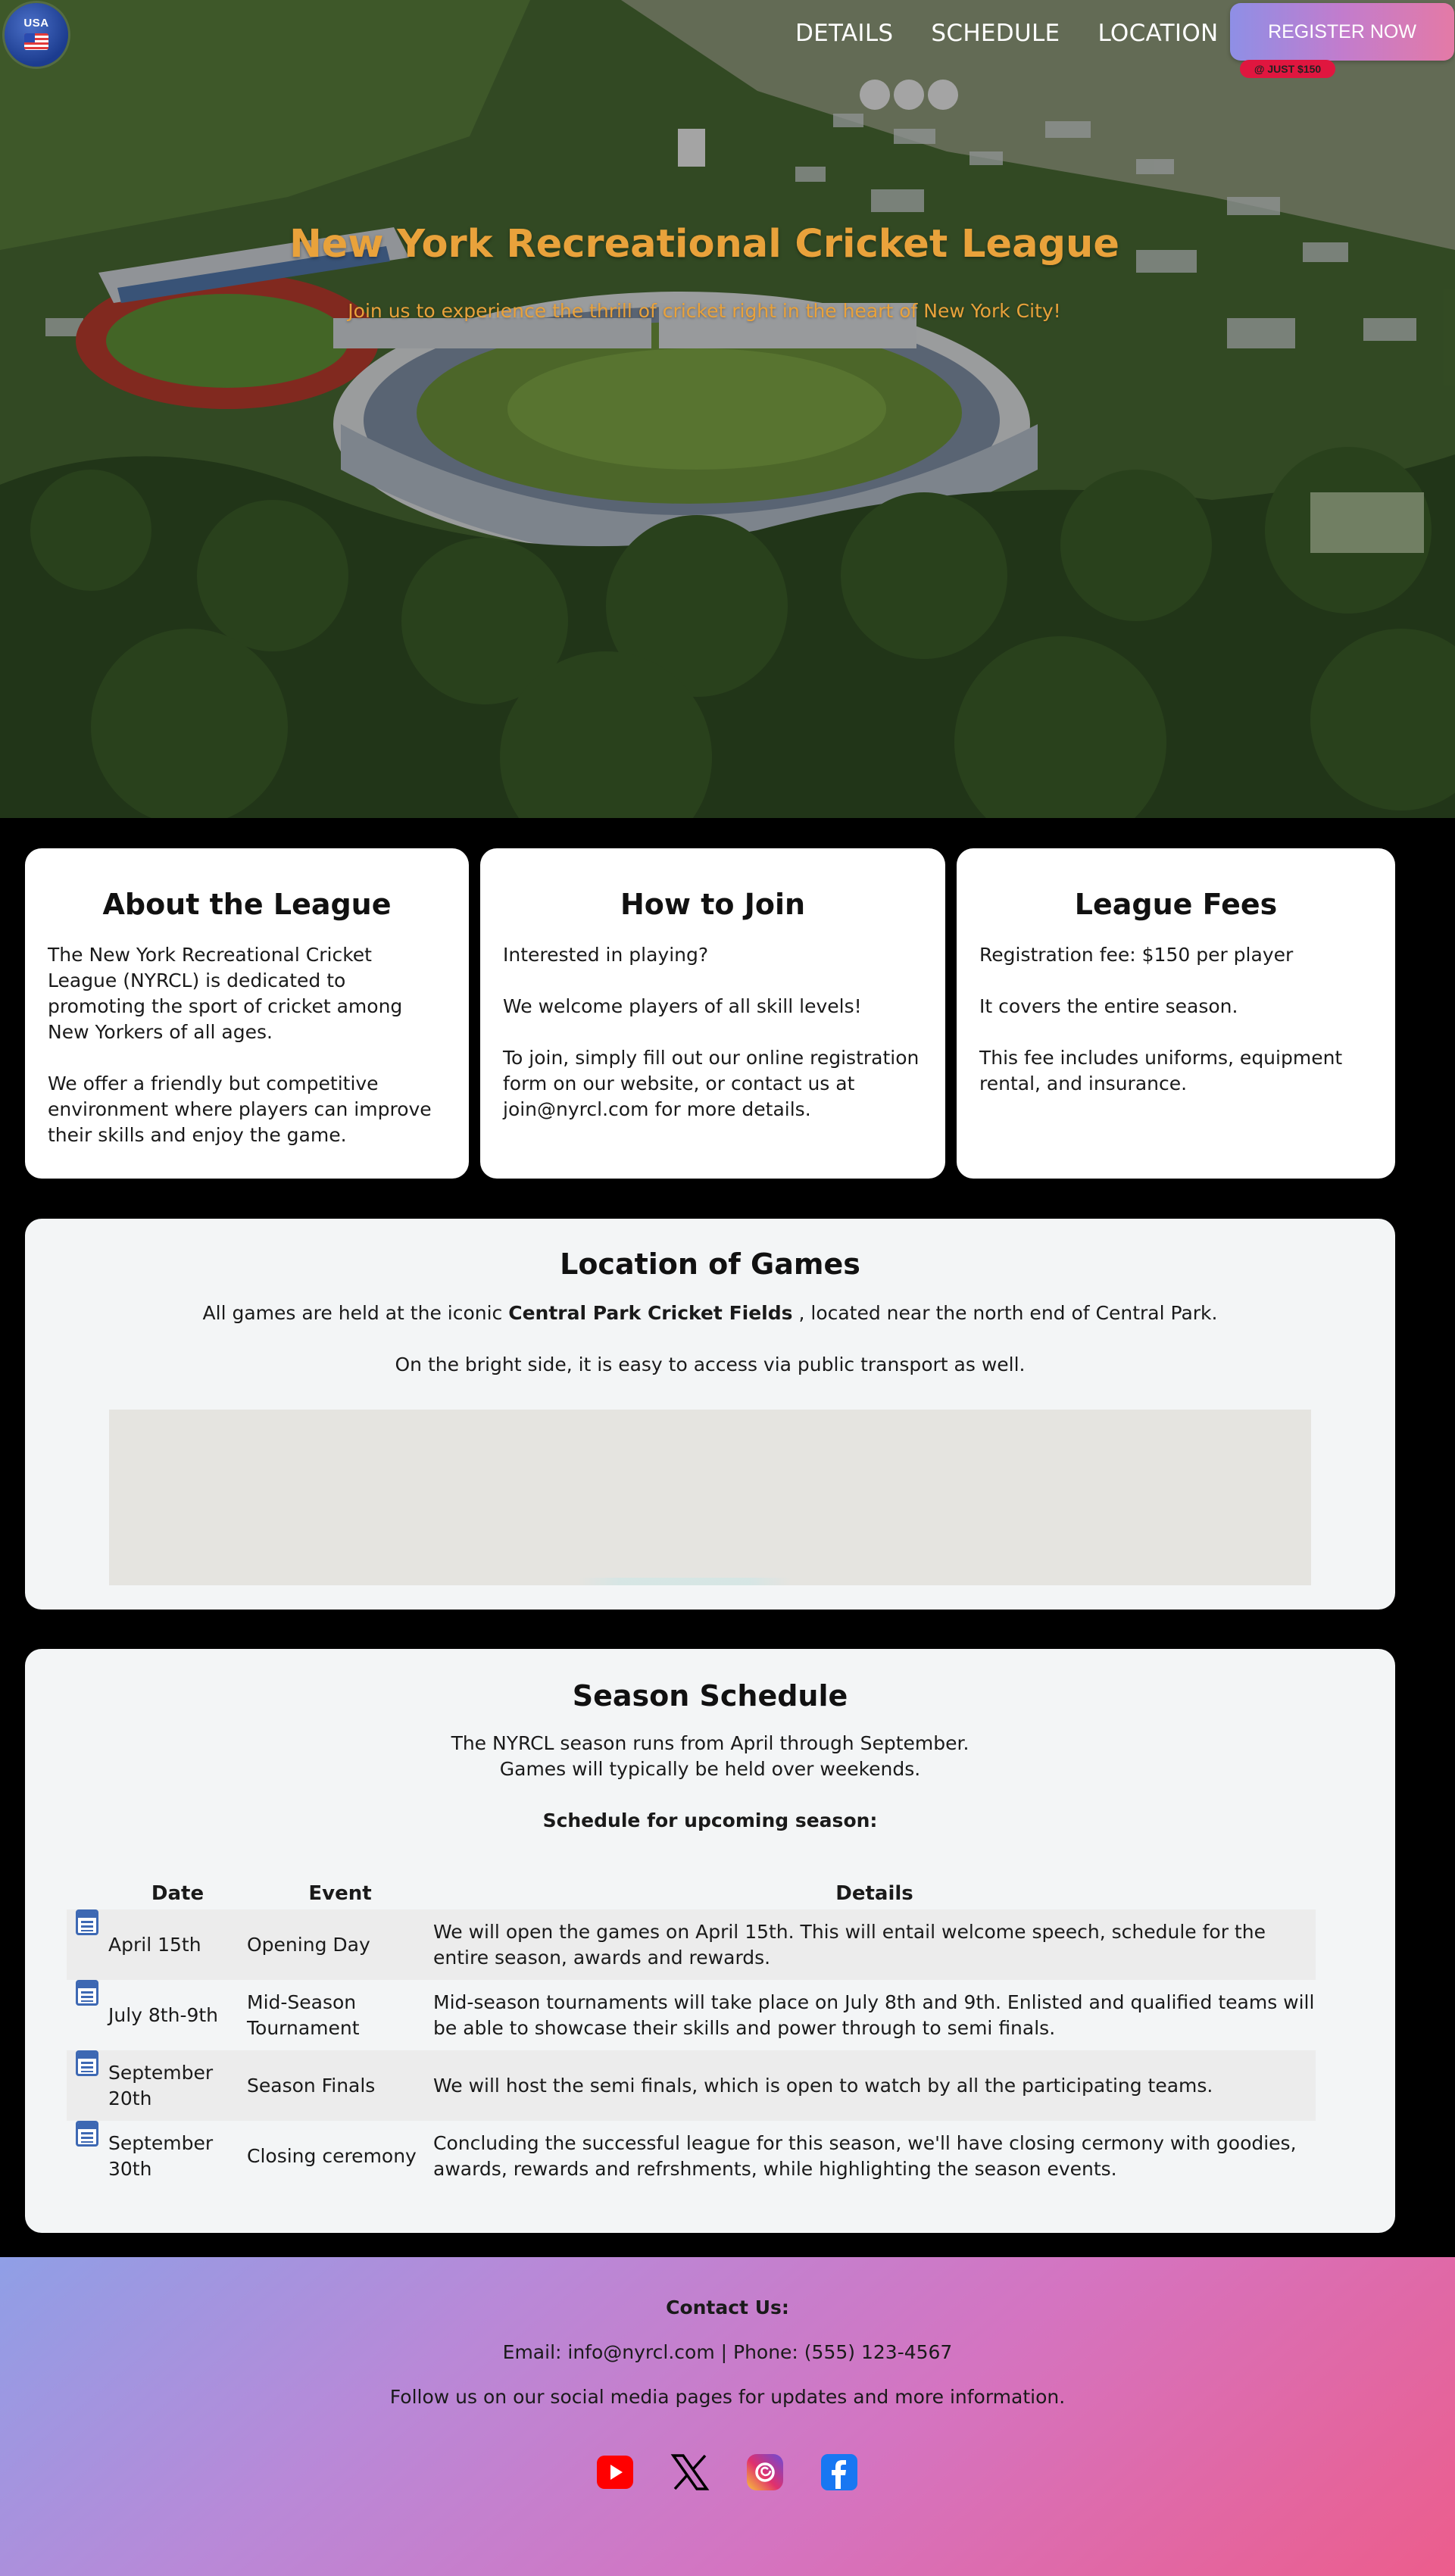 The image size is (1455, 2576). Describe the element at coordinates (874, 1894) in the screenshot. I see `header-details: Details` at that location.